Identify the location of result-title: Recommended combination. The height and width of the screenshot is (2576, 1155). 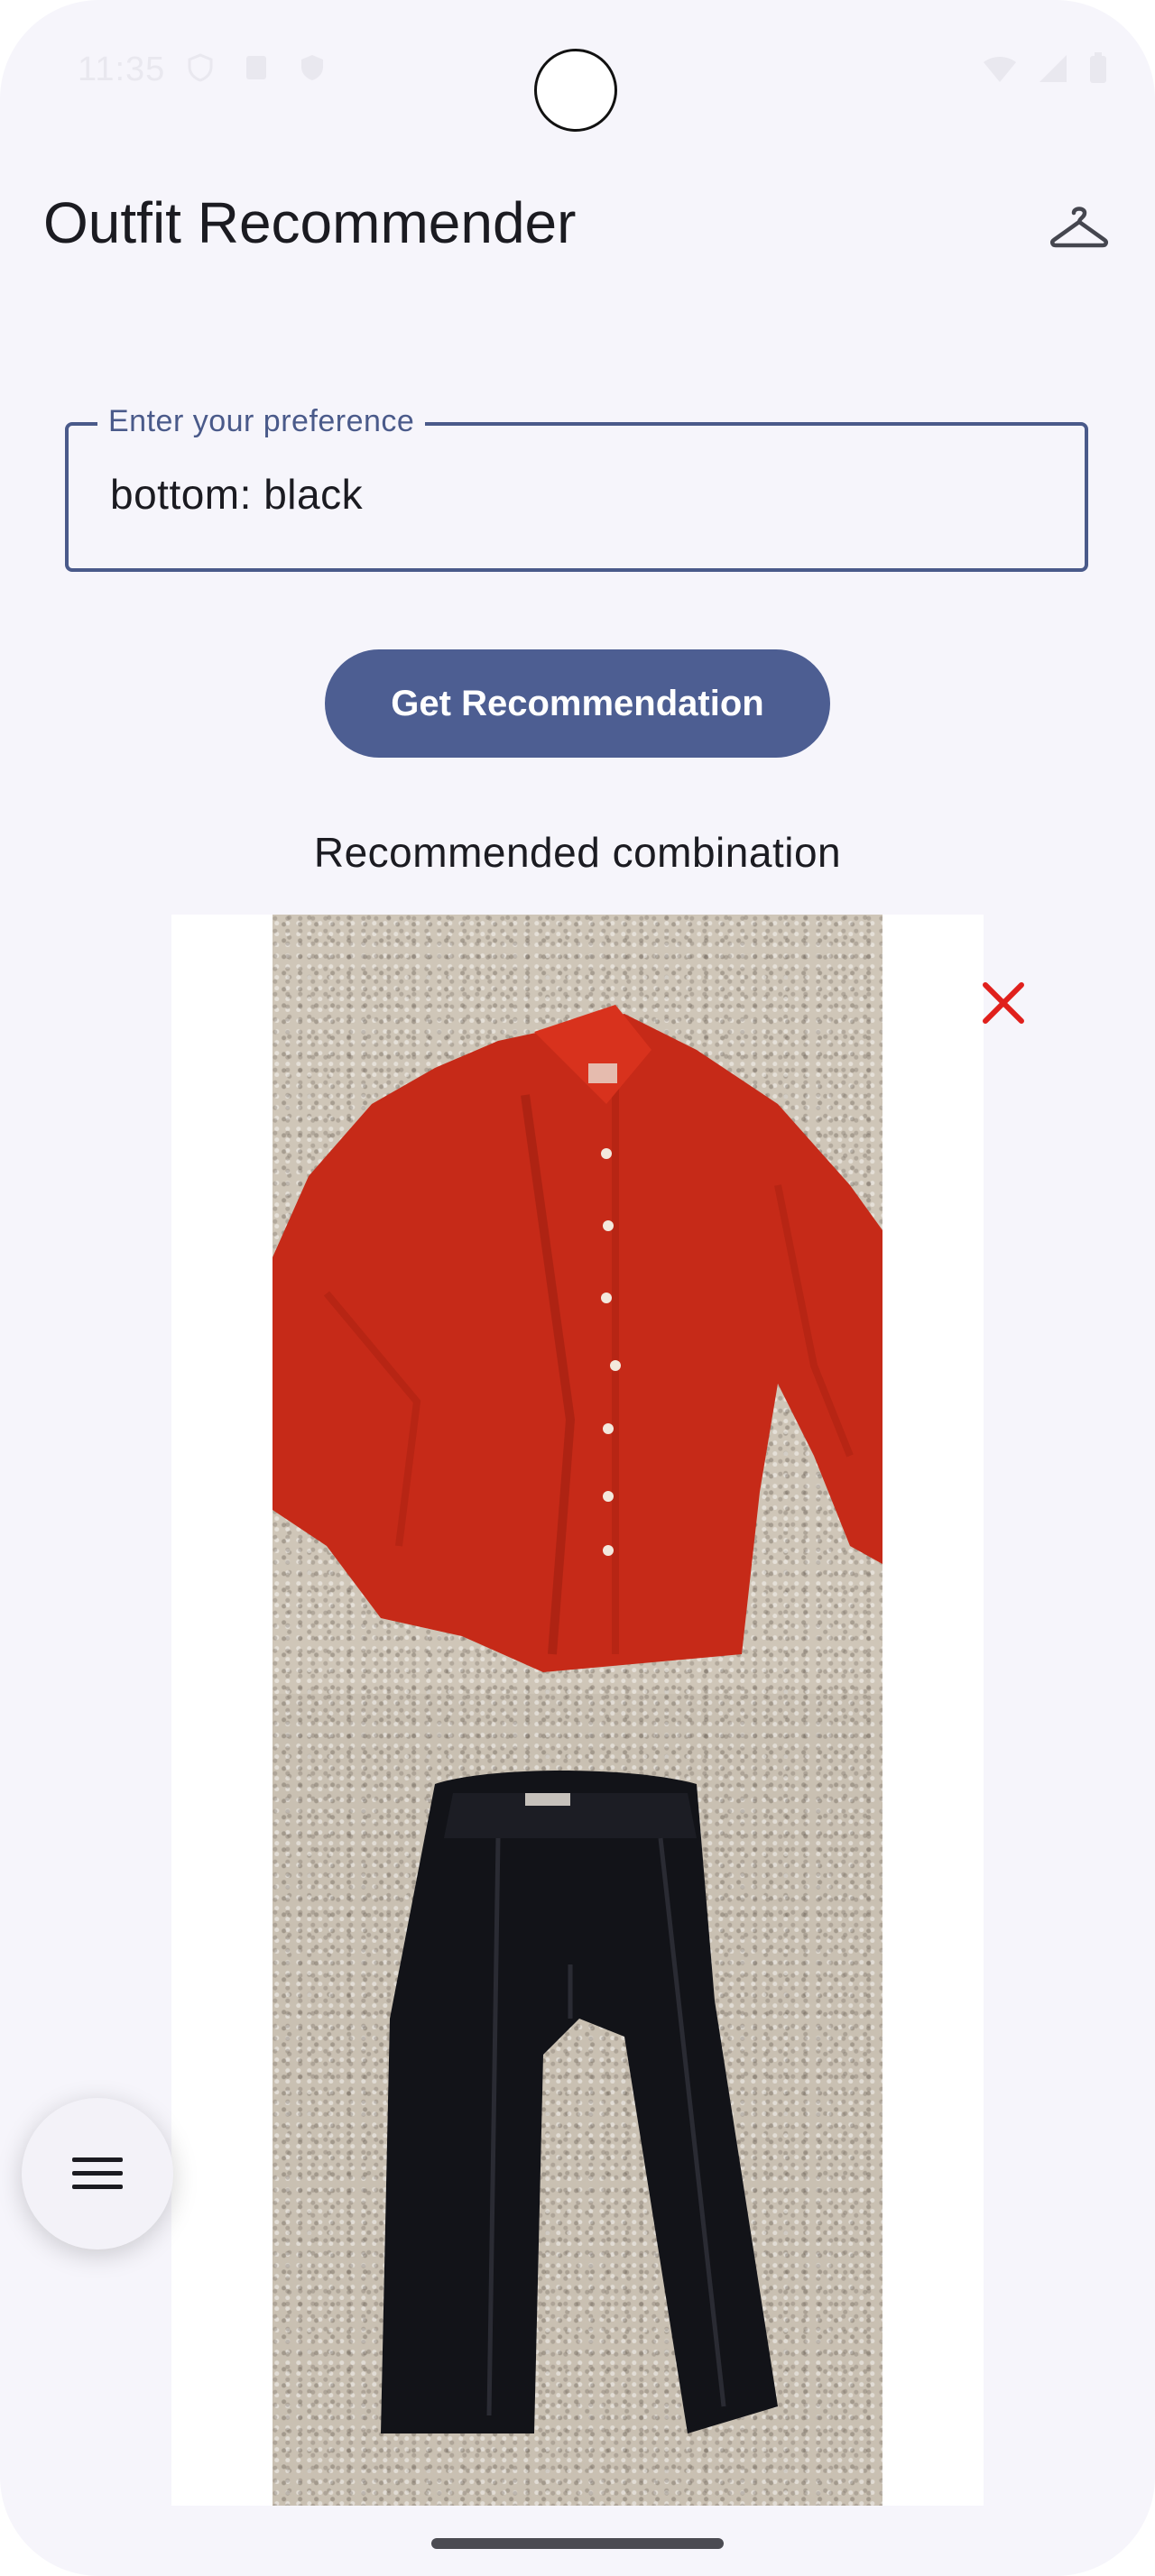
(577, 852).